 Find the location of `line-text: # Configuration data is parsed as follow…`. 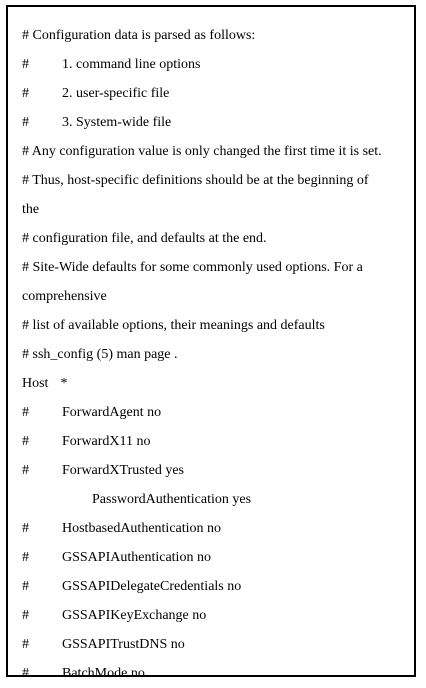

line-text: # Configuration data is parsed as follow… is located at coordinates (139, 35).